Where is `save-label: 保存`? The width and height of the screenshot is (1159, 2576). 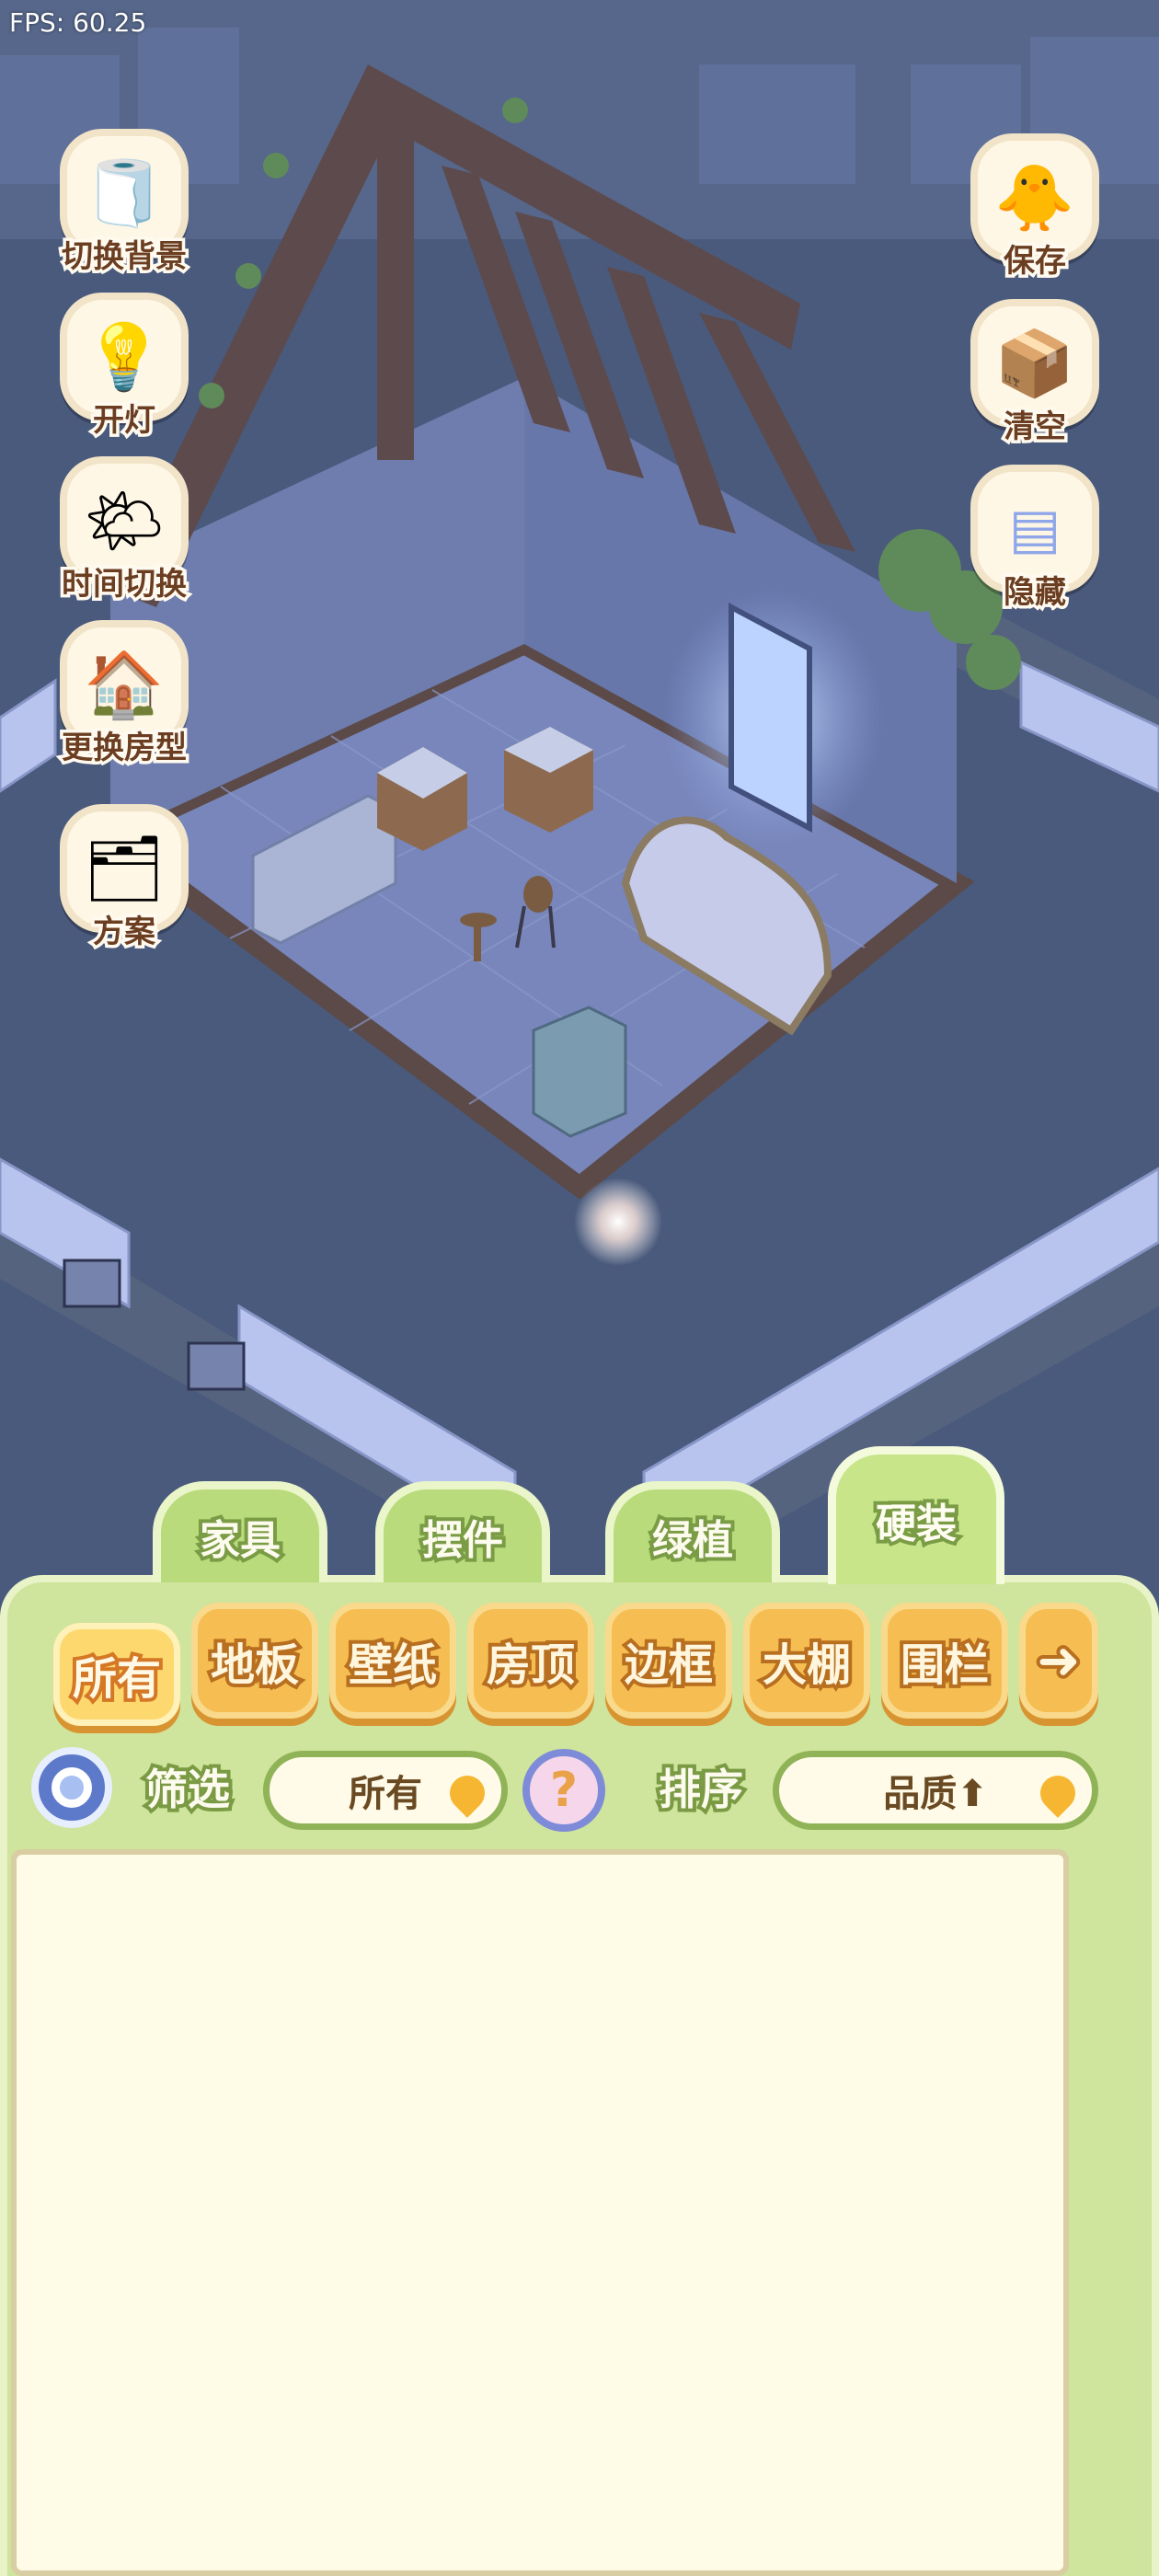
save-label: 保存 is located at coordinates (1035, 261).